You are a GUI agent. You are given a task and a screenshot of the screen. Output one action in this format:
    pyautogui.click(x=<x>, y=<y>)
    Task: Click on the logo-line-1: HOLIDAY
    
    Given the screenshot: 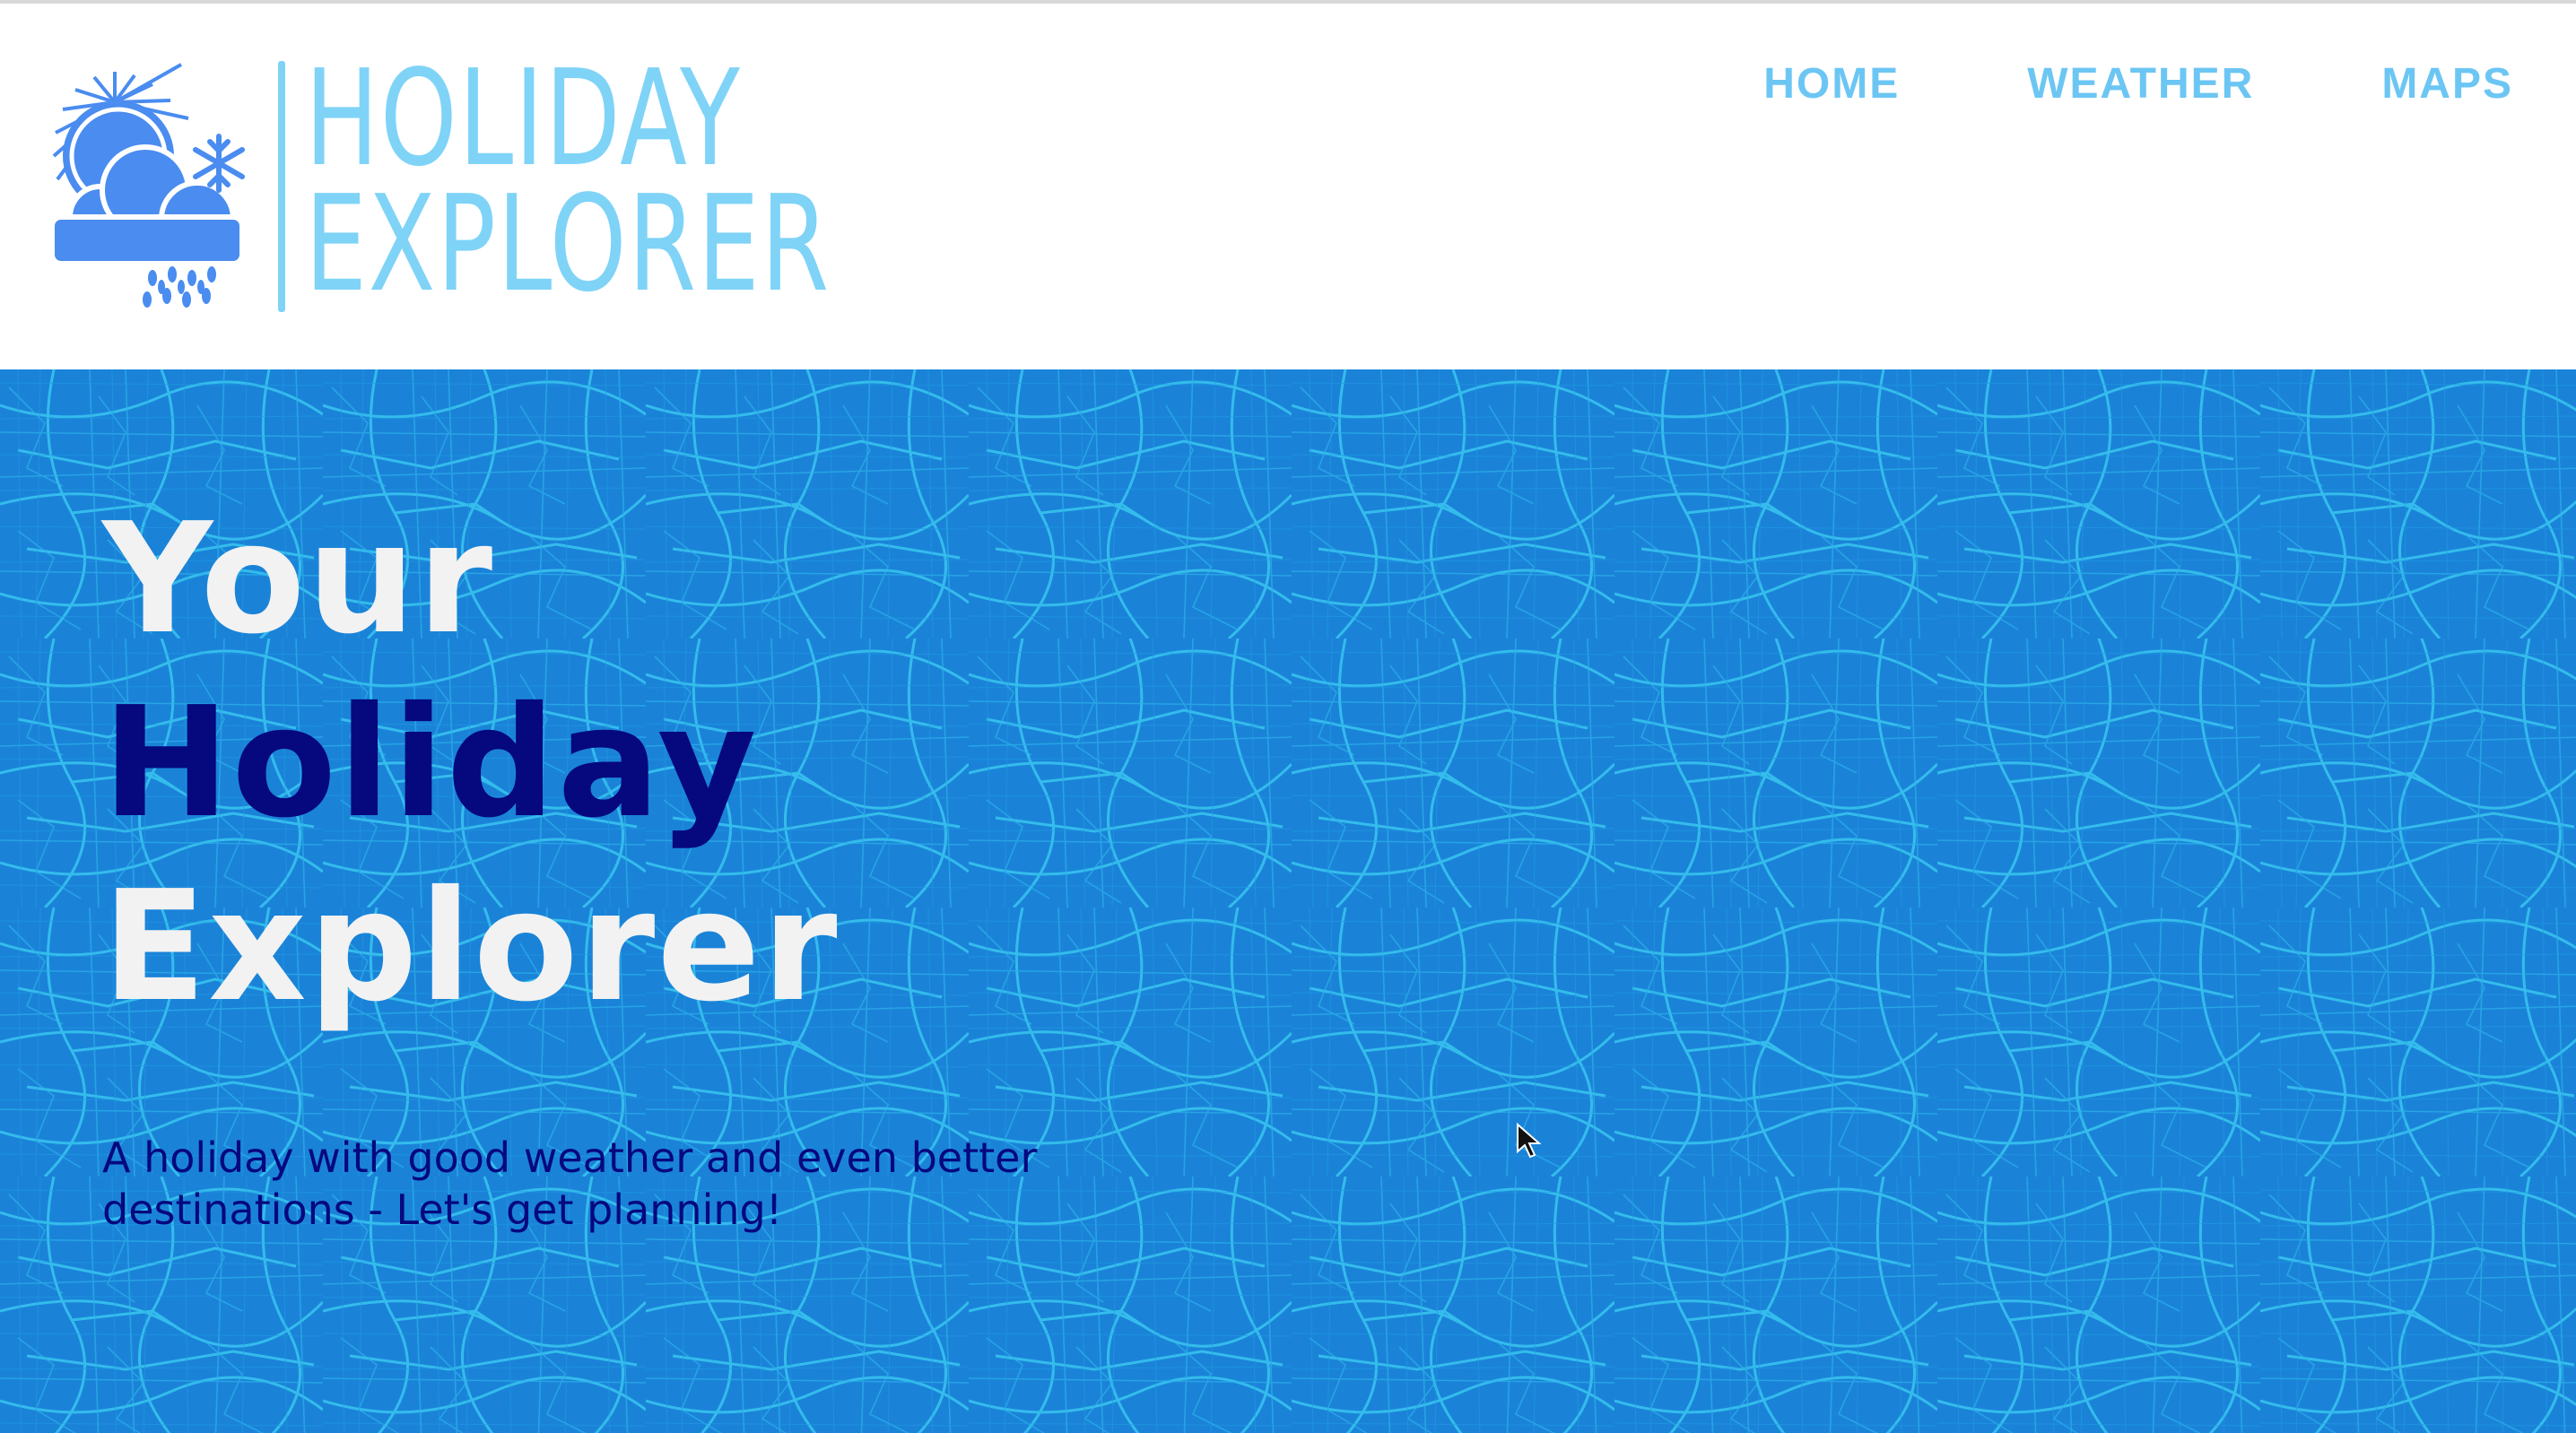 What is the action you would take?
    pyautogui.click(x=523, y=118)
    